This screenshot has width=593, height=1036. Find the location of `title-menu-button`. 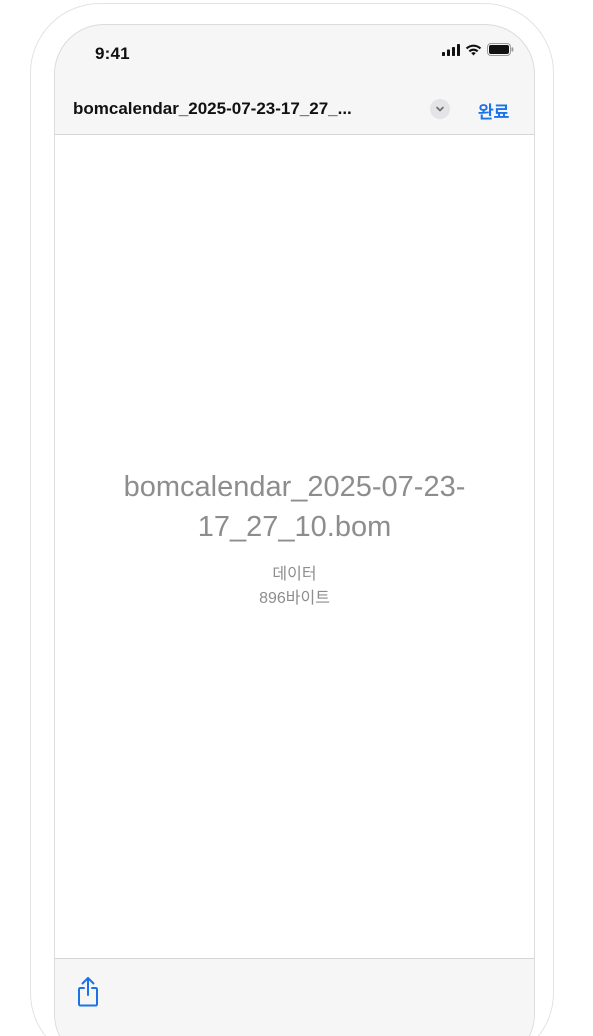

title-menu-button is located at coordinates (440, 109).